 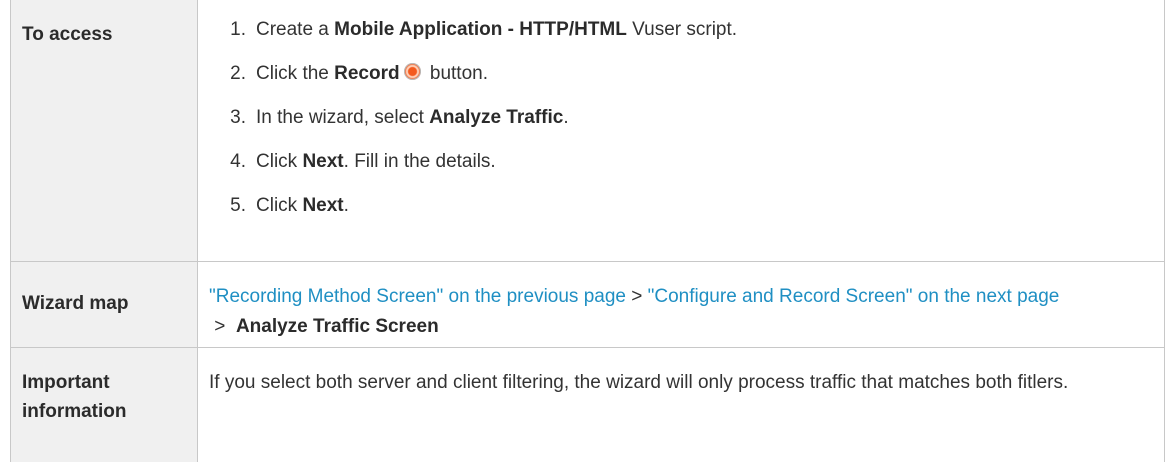 I want to click on step-bold-text: Record, so click(x=367, y=73).